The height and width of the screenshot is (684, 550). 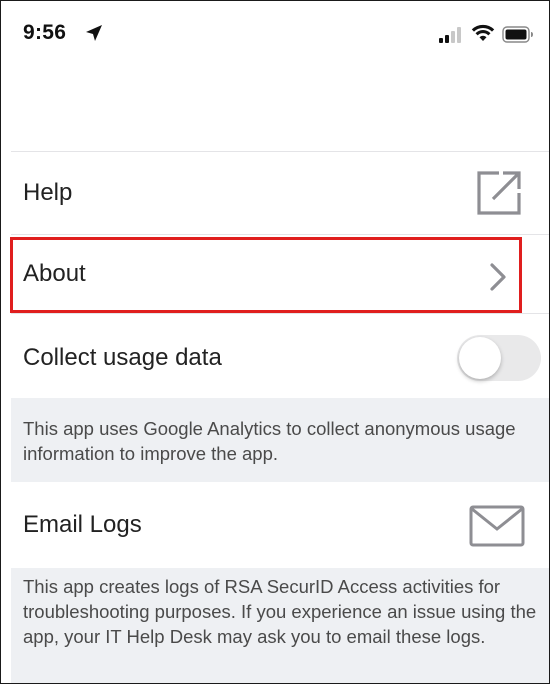 I want to click on mail-icon, so click(x=497, y=526).